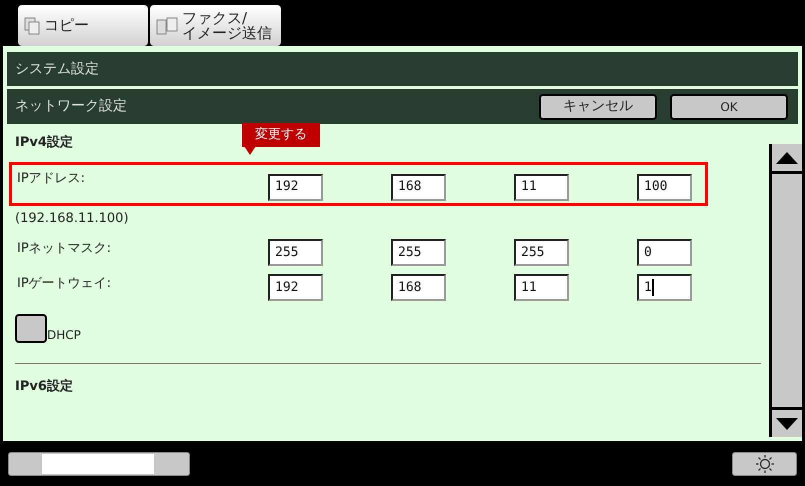 This screenshot has width=805, height=486. What do you see at coordinates (83, 25) in the screenshot?
I see `mode-tab: コピー` at bounding box center [83, 25].